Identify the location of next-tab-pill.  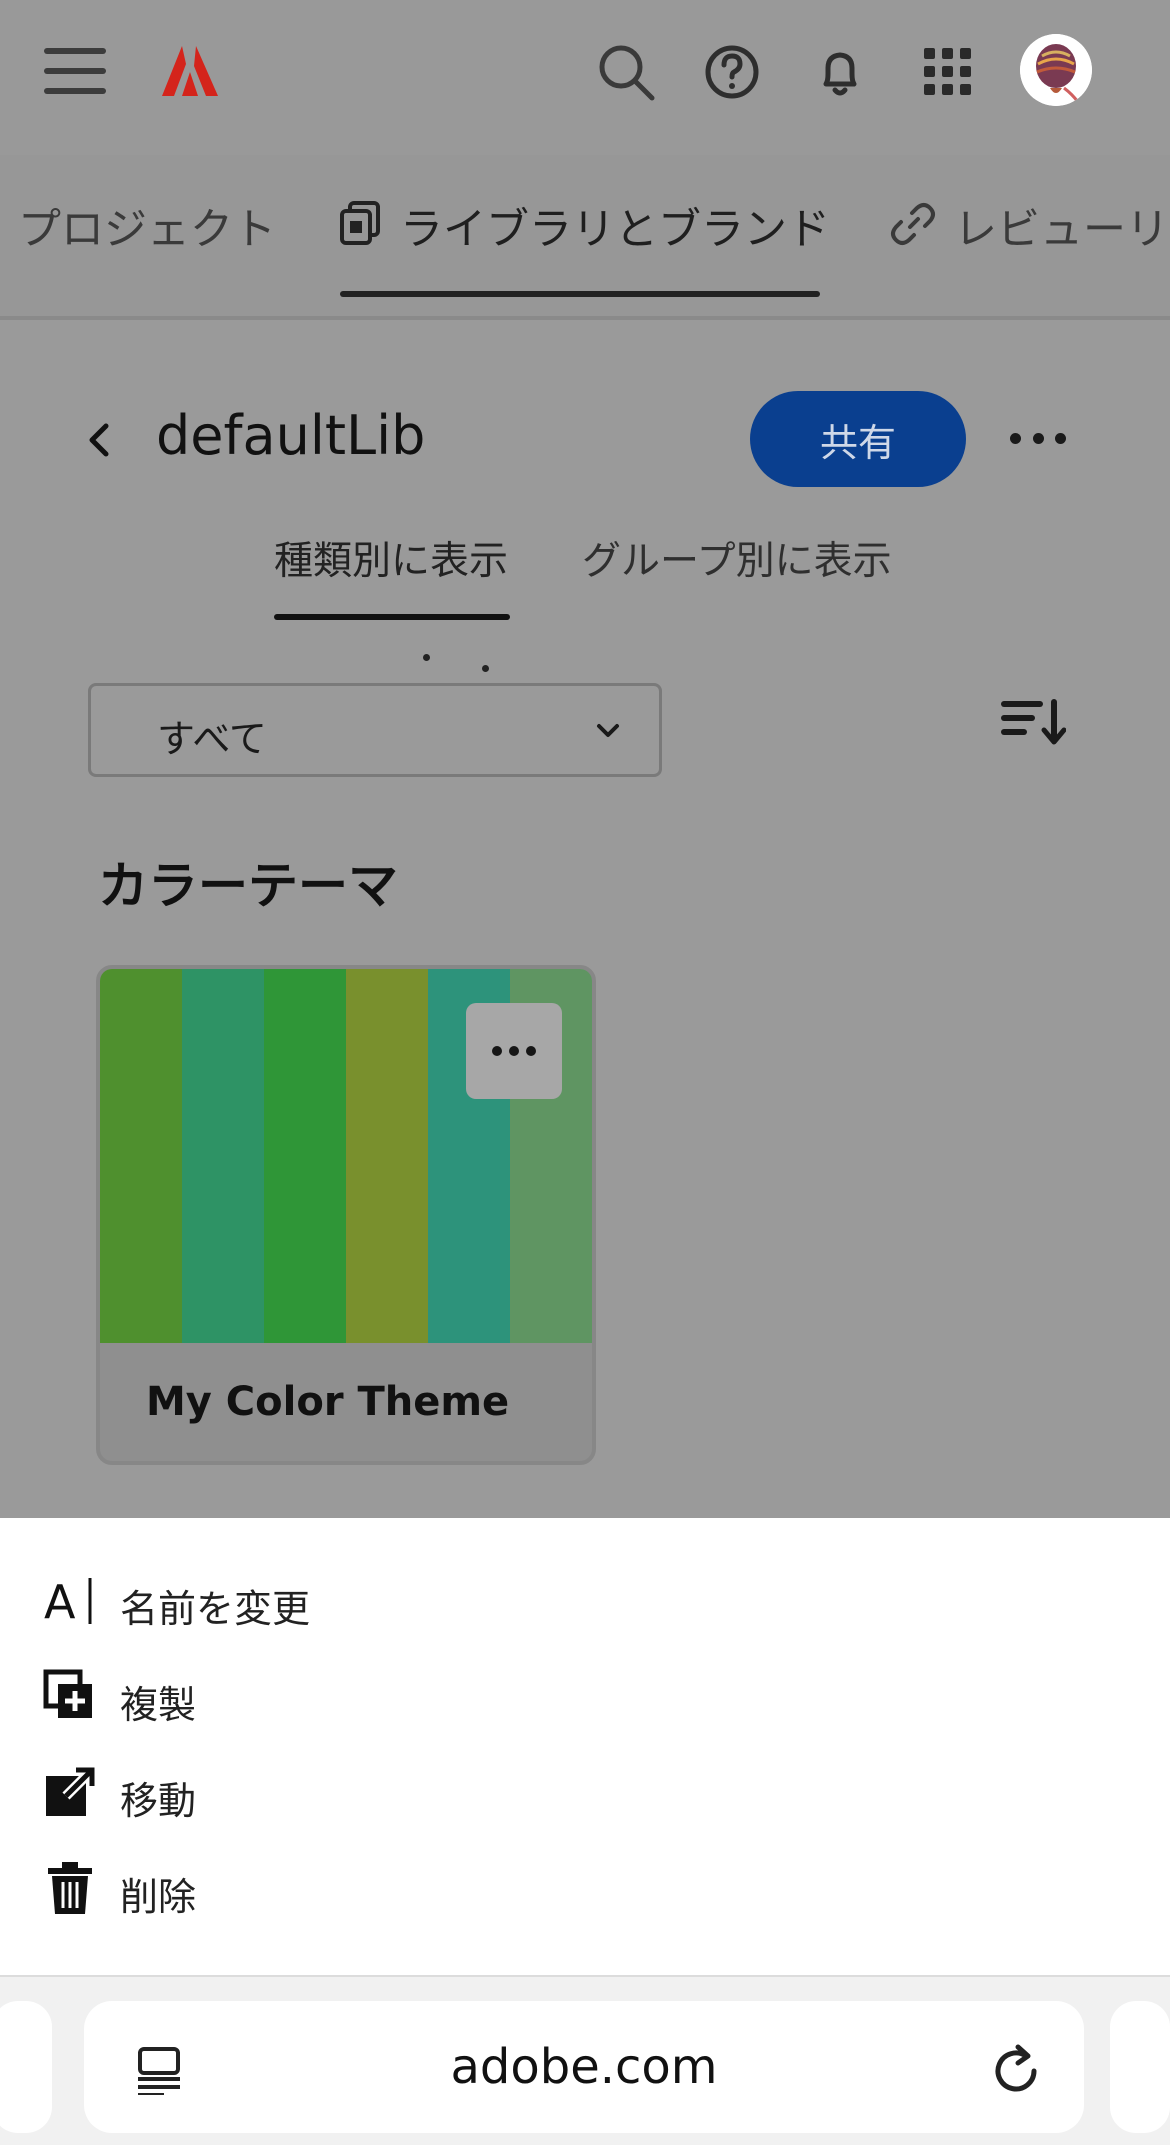
(1140, 2067).